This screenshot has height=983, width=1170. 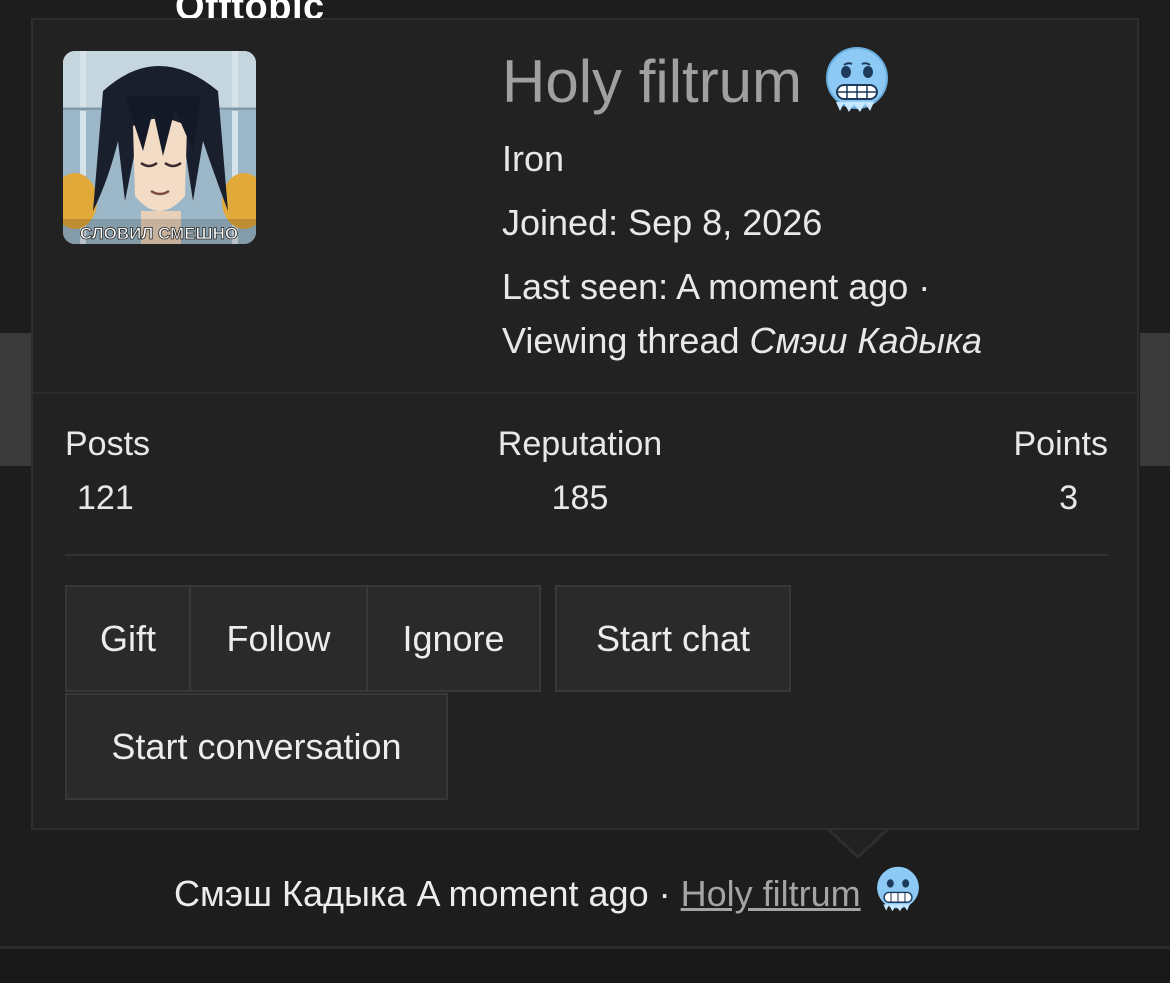 I want to click on avatar-image: СЛОВИЛ СМЕШНО, so click(x=159, y=147).